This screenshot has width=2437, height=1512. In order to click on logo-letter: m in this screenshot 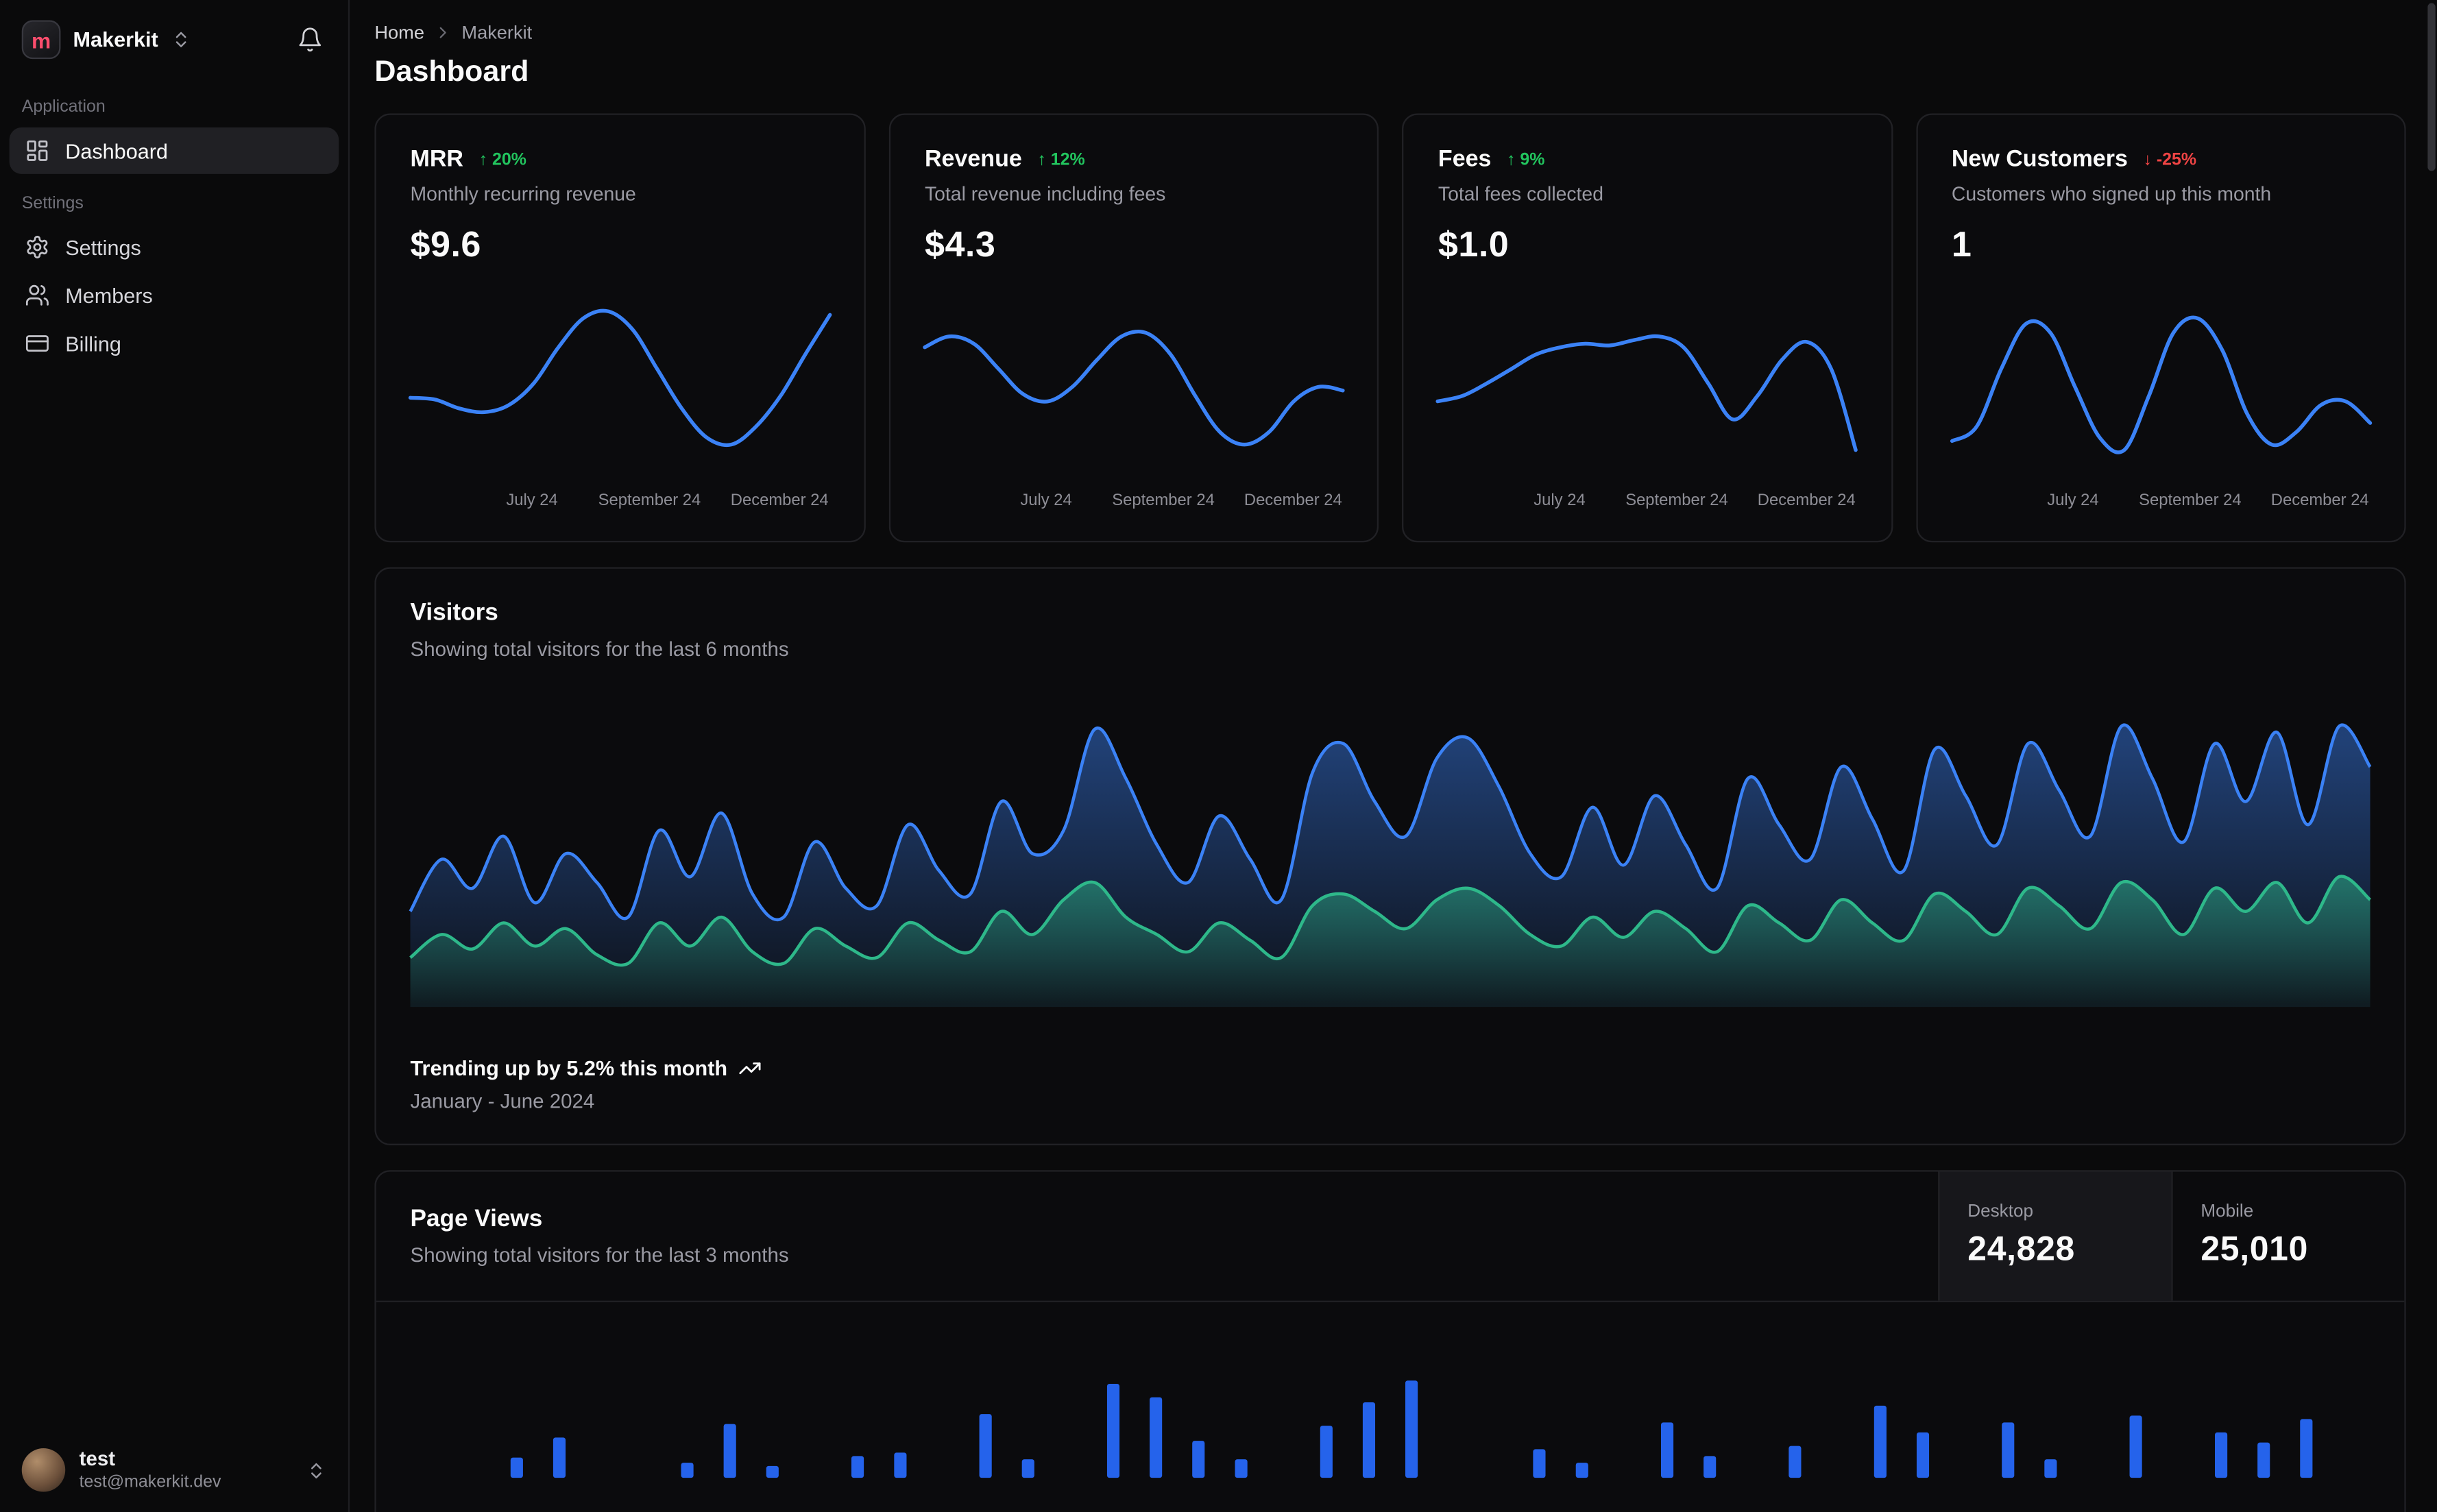, I will do `click(41, 39)`.